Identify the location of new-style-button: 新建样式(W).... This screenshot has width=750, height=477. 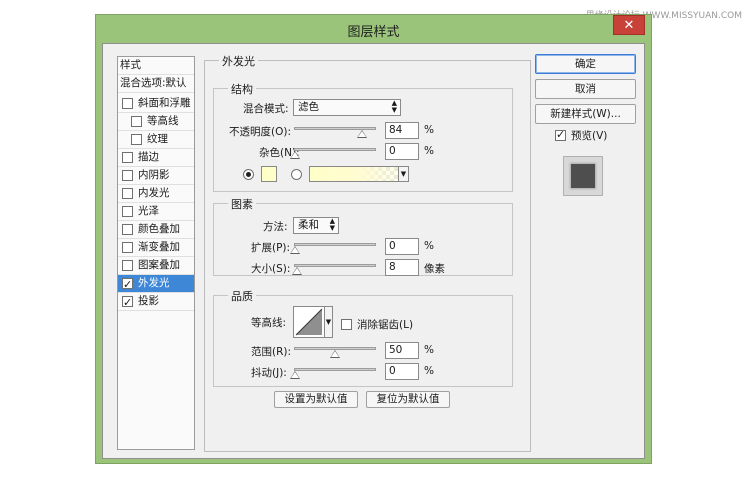
(585, 114).